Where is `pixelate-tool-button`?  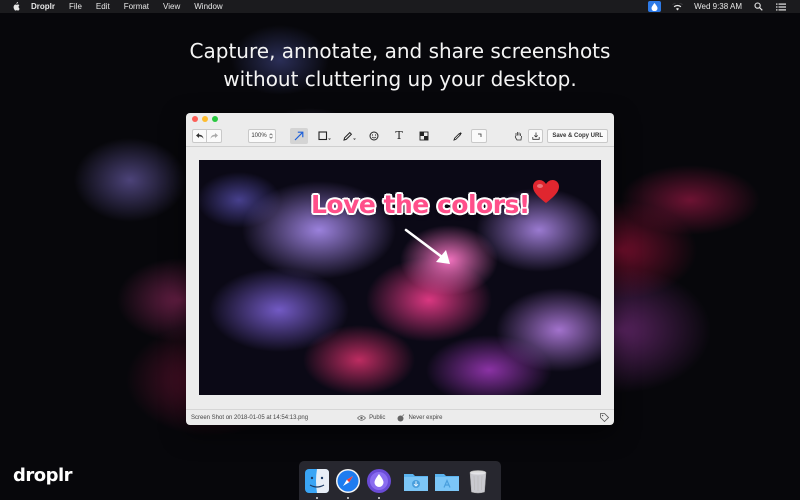
pixelate-tool-button is located at coordinates (424, 136).